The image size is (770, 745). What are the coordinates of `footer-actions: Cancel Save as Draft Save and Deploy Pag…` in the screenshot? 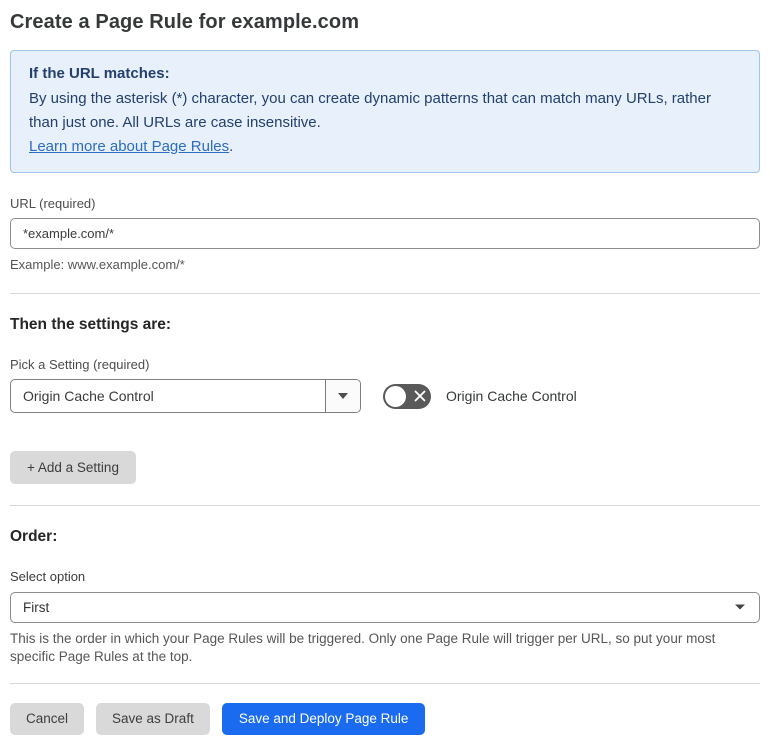 It's located at (385, 718).